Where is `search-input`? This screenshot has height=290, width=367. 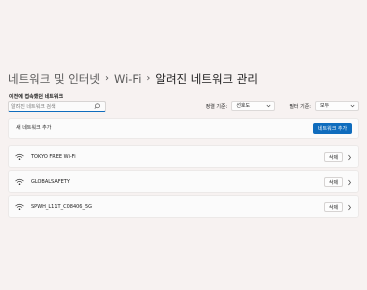
search-input is located at coordinates (53, 106).